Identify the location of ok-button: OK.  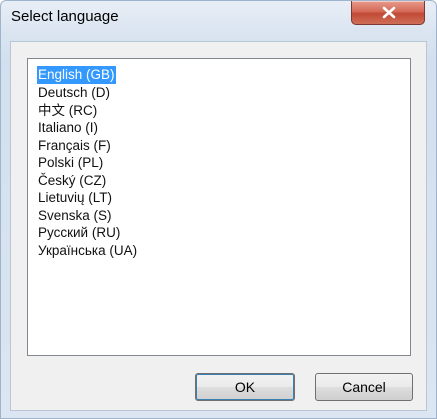
(245, 387).